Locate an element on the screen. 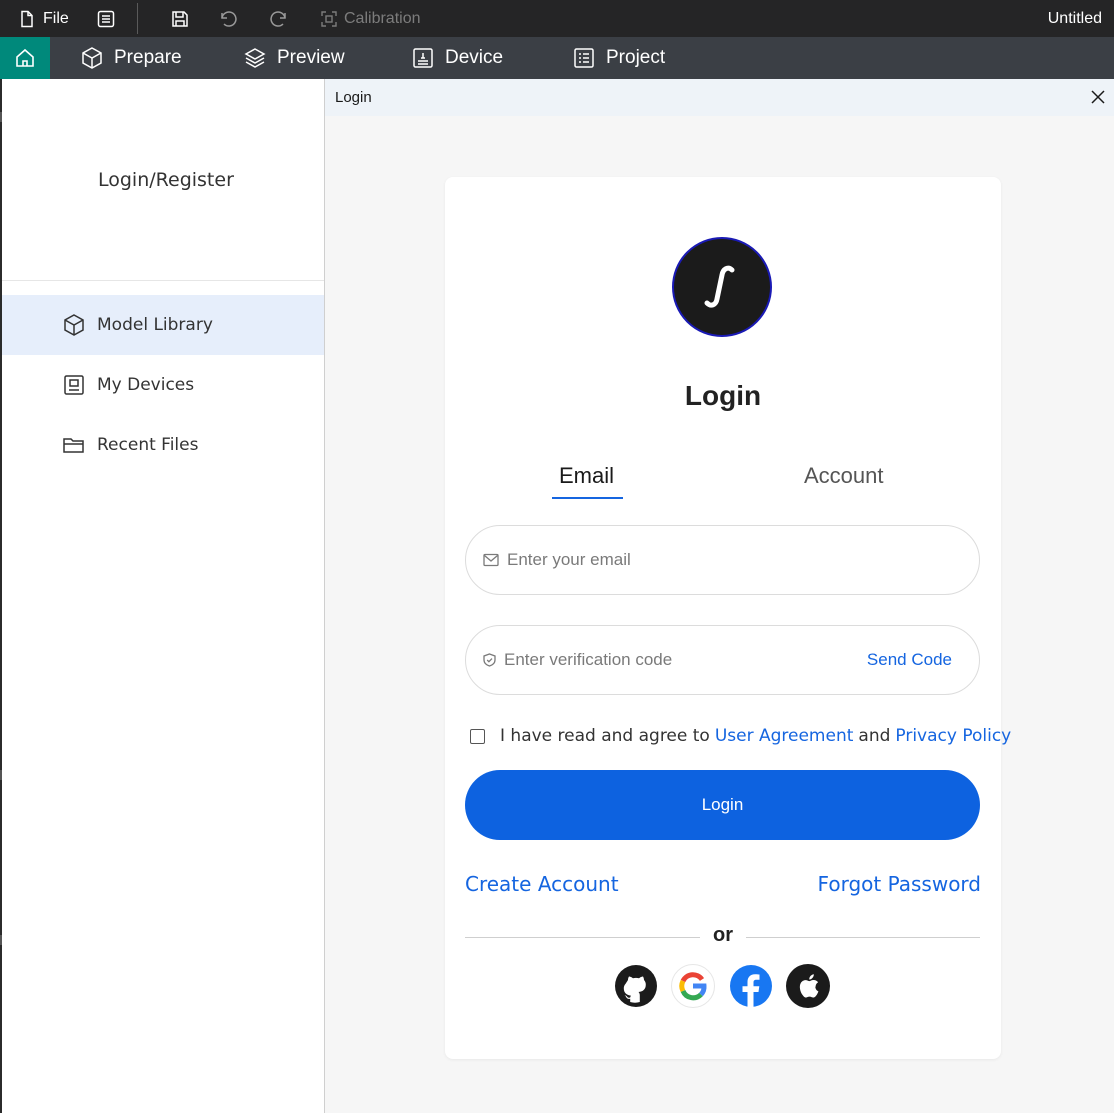 The width and height of the screenshot is (1114, 1113). apple-icon is located at coordinates (809, 986).